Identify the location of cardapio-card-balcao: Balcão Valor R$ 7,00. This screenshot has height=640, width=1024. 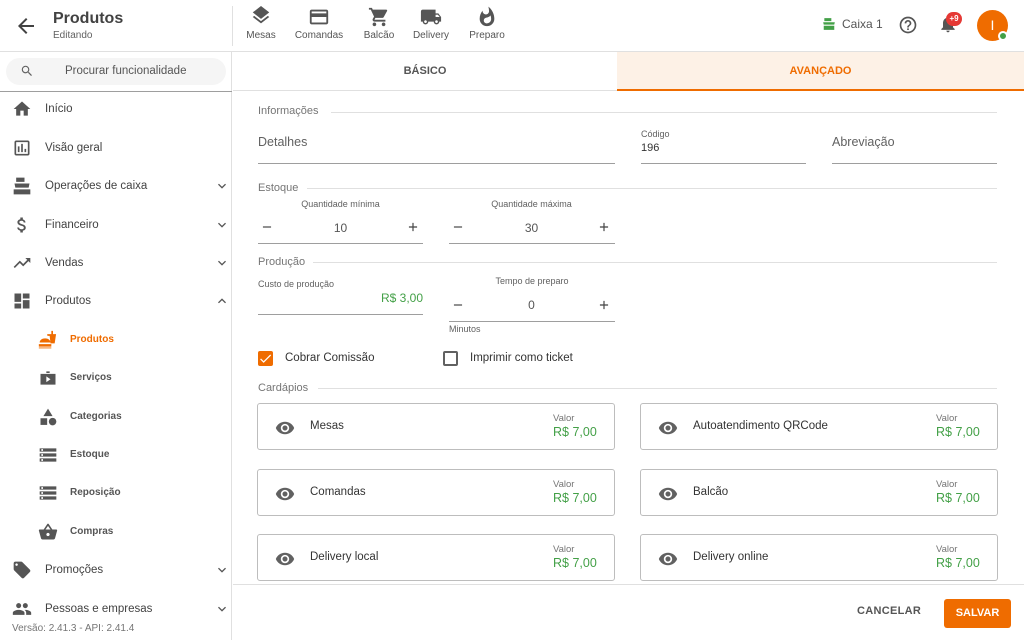
(819, 492).